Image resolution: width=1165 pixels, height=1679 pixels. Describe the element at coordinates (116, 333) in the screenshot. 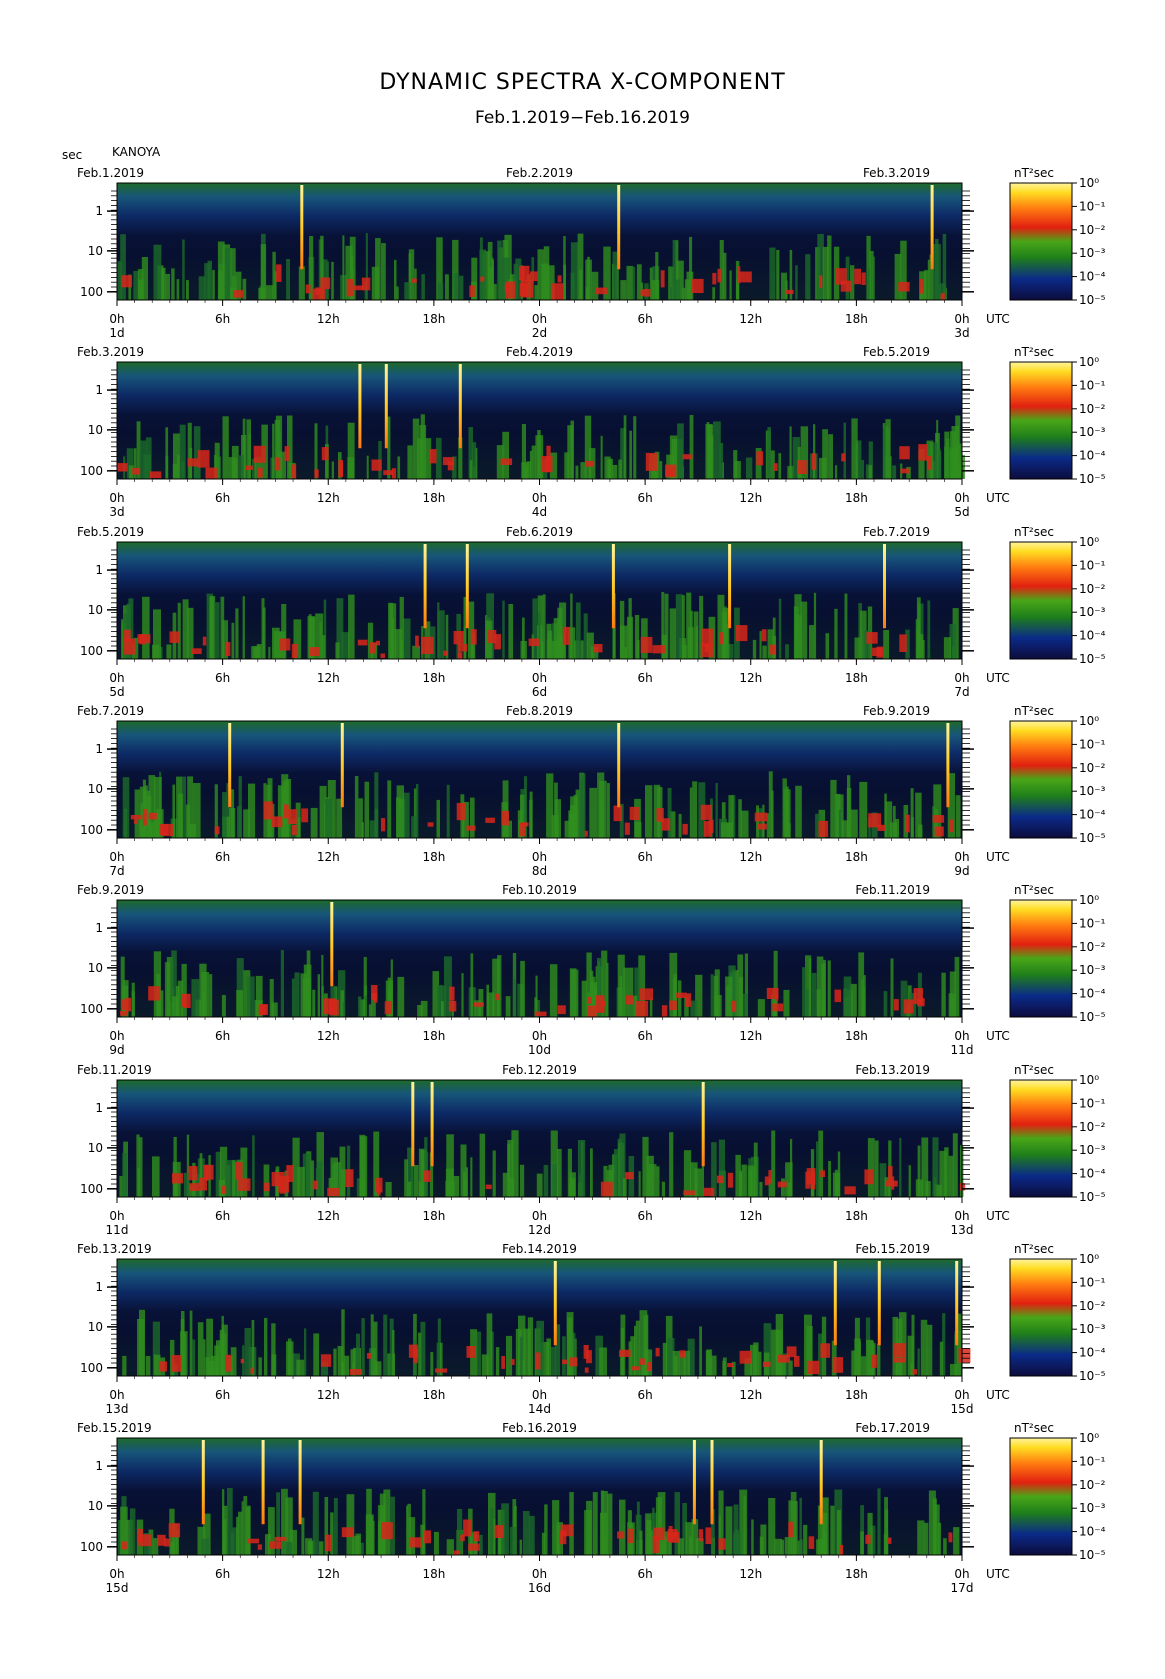

I see `day-label: 1d` at that location.